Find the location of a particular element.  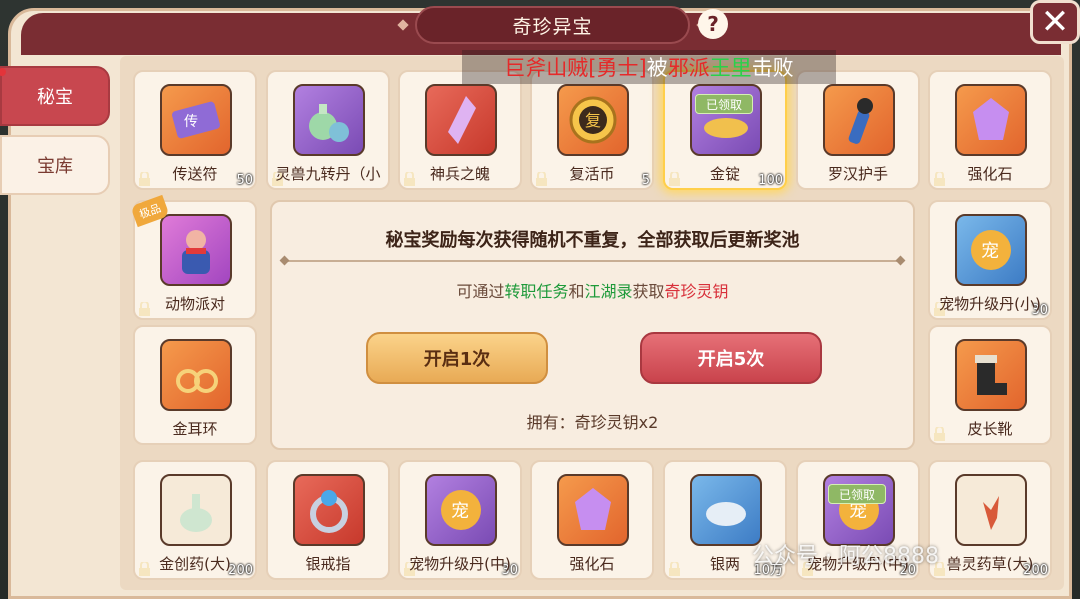

svg-text: 传 is located at coordinates (191, 122).